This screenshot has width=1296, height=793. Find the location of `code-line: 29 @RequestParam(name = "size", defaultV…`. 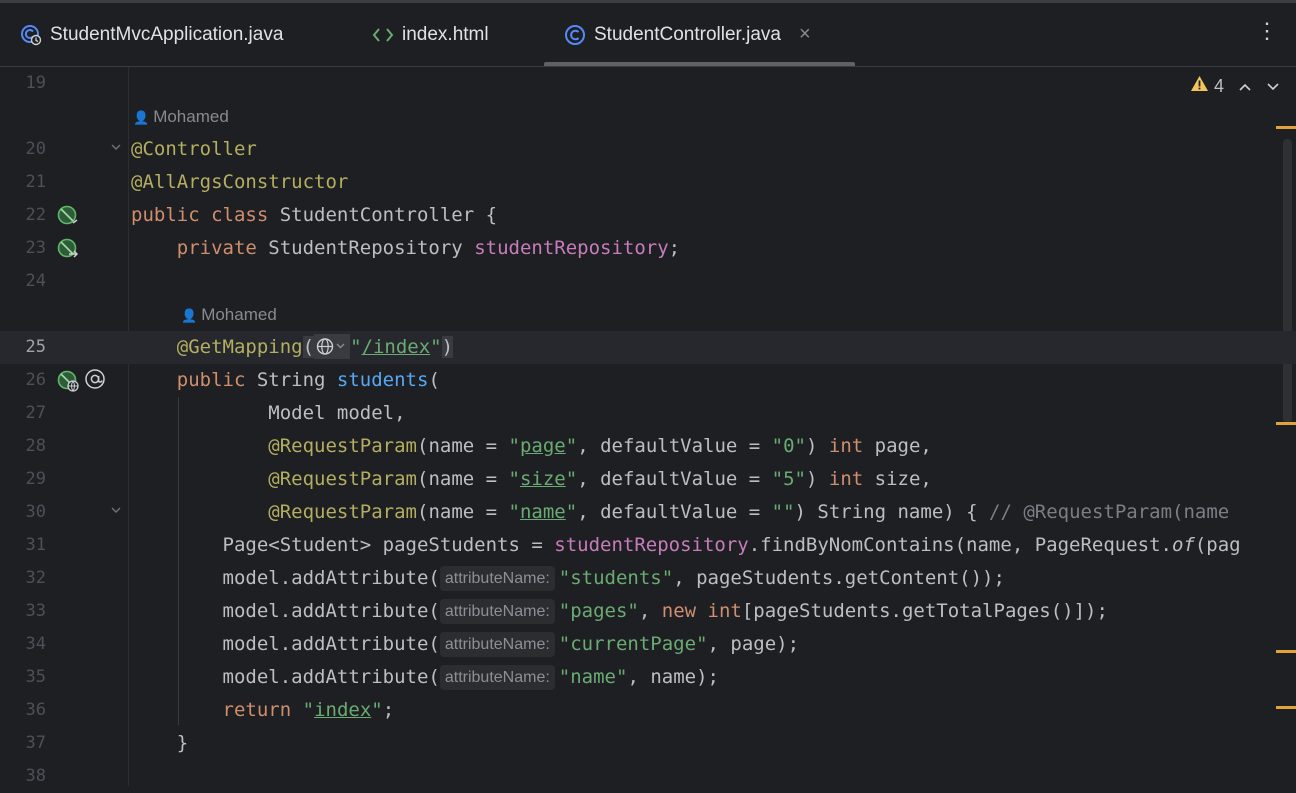

code-line: 29 @RequestParam(name = "size", defaultV… is located at coordinates (648, 479).